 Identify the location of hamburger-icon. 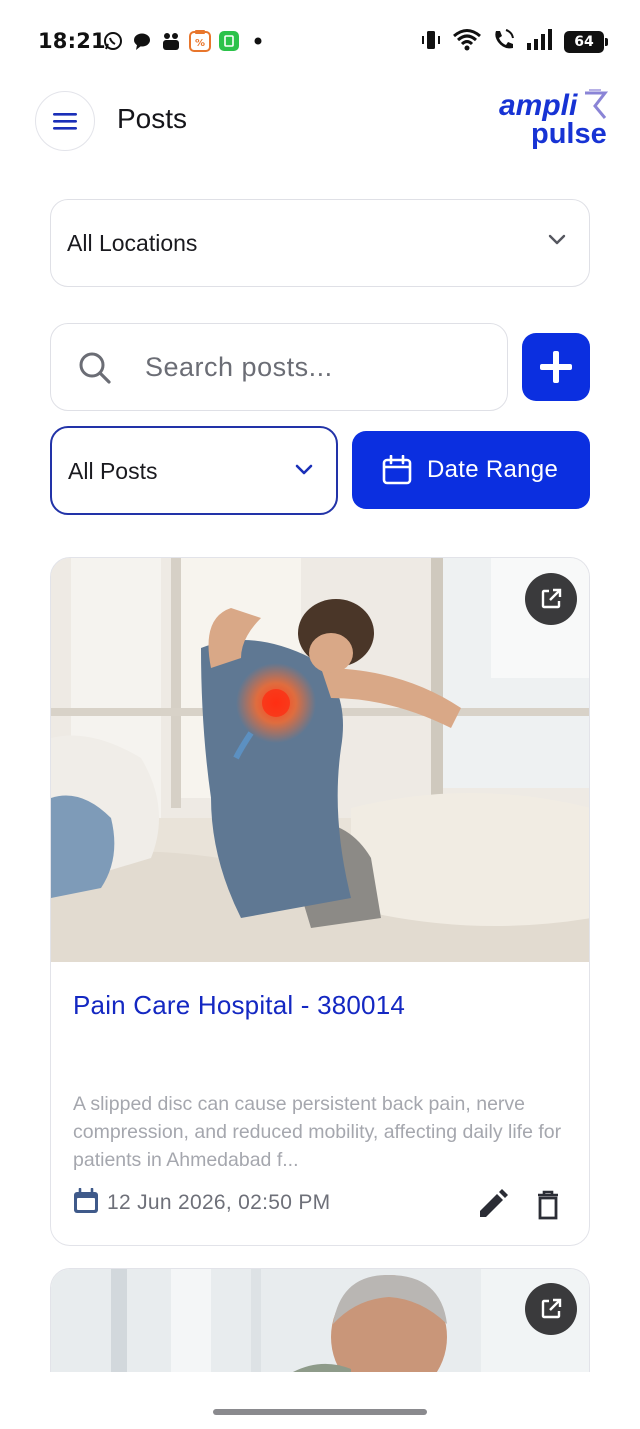
(65, 121).